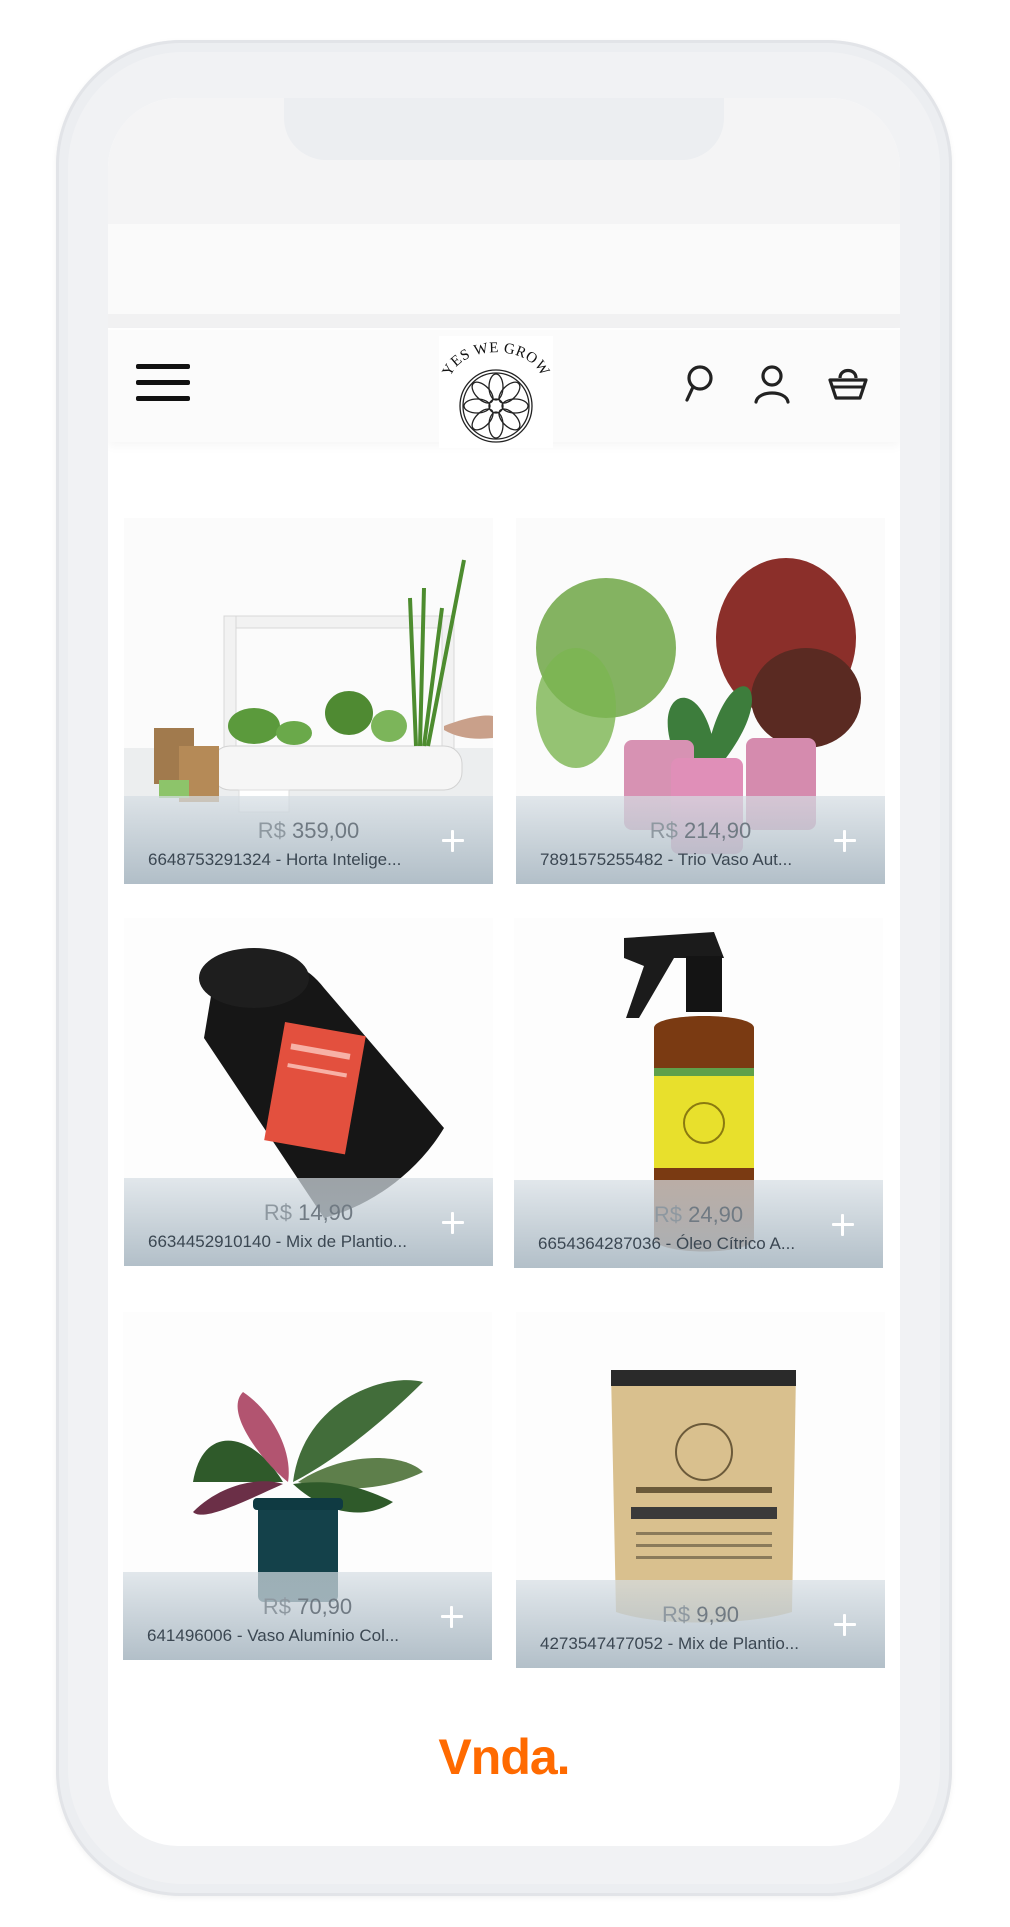 Image resolution: width=1010 pixels, height=1927 pixels. What do you see at coordinates (772, 384) in the screenshot?
I see `user-account-icon` at bounding box center [772, 384].